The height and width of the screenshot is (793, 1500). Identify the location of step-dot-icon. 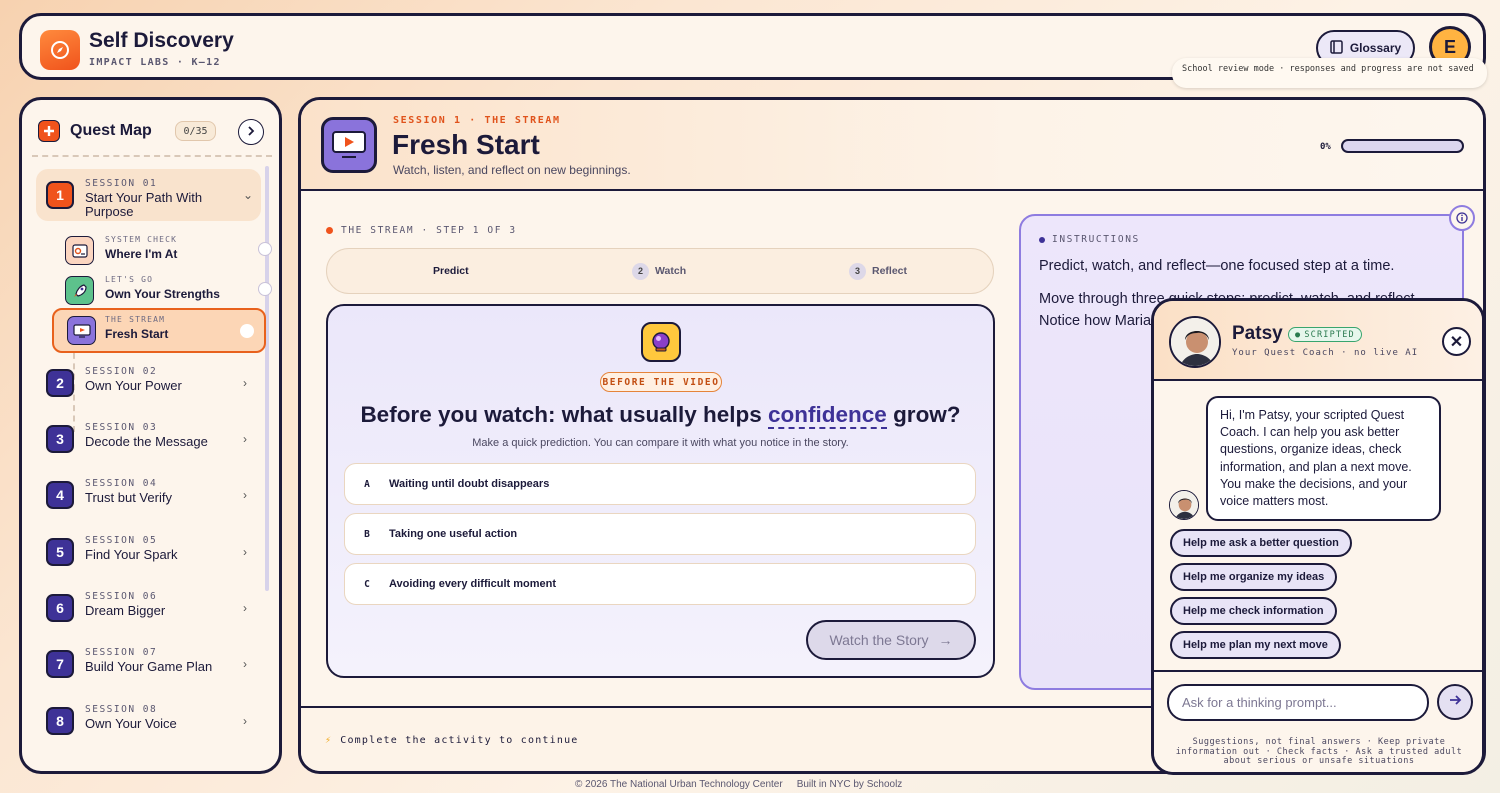
(329, 230).